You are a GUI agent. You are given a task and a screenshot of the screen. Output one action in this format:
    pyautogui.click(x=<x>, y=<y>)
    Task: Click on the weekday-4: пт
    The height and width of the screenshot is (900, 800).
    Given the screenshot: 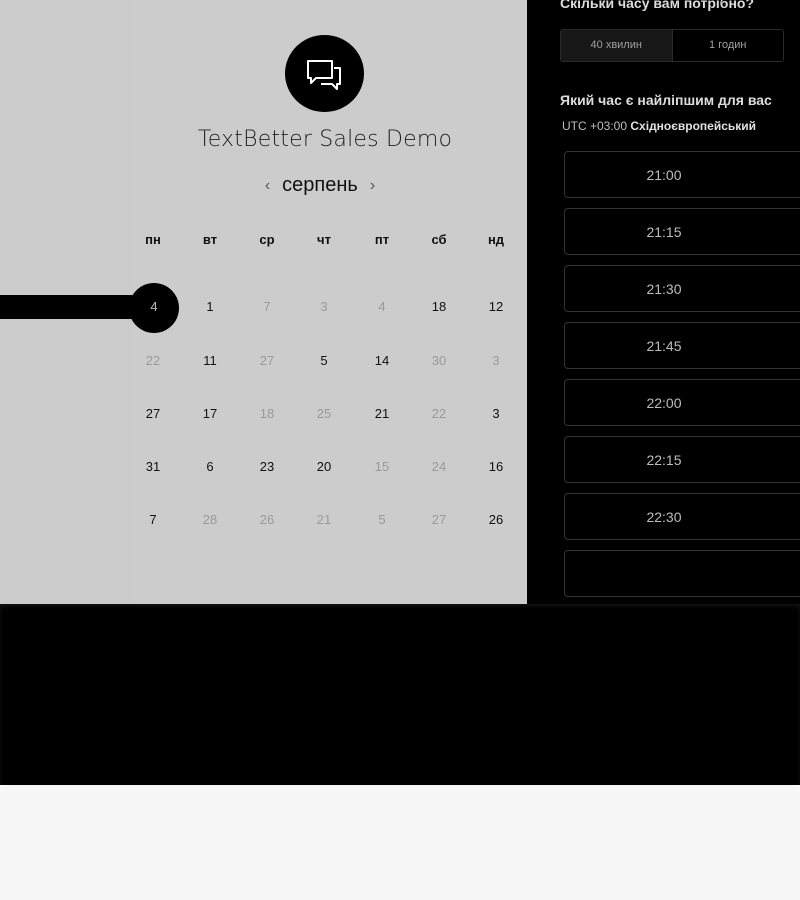 What is the action you would take?
    pyautogui.click(x=382, y=239)
    